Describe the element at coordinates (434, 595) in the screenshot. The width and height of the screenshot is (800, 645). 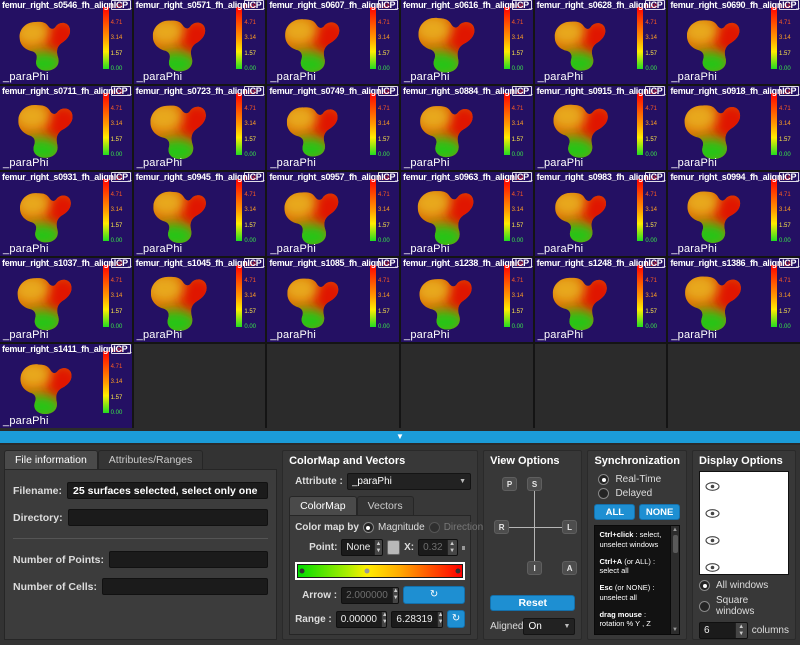
I see `arrow-reset-button: ↻` at that location.